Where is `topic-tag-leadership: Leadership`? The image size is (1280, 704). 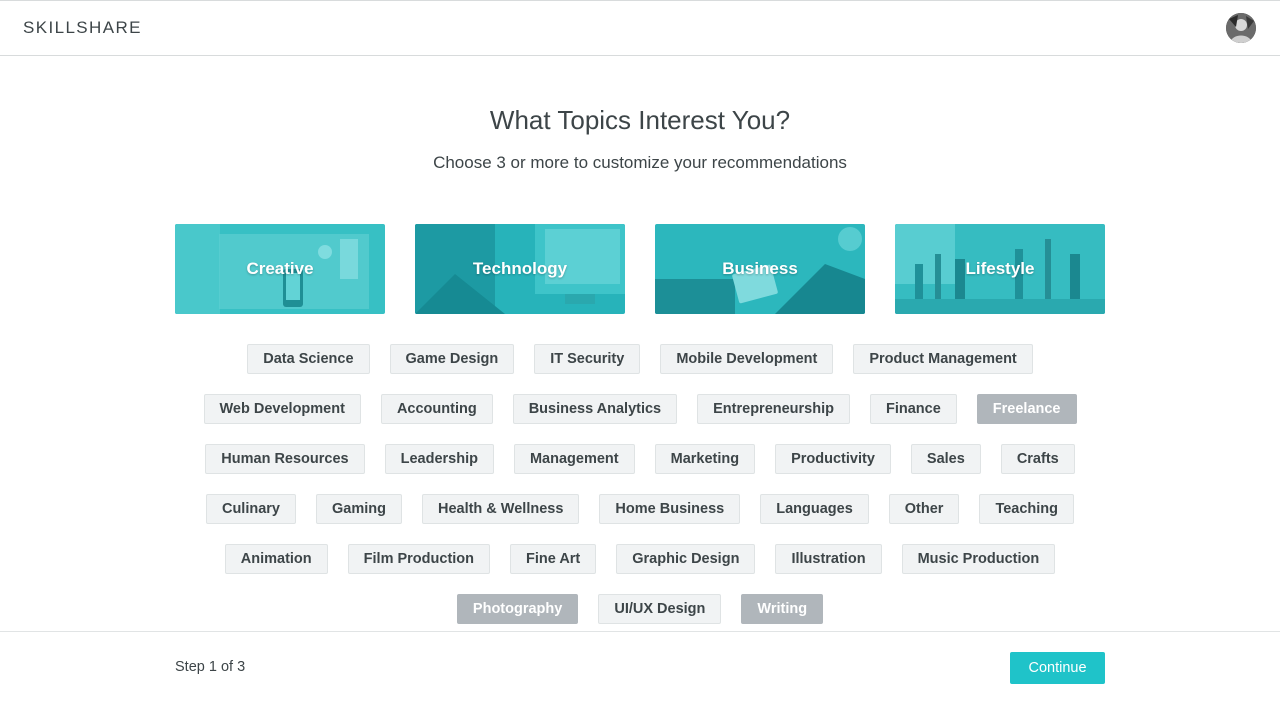
topic-tag-leadership: Leadership is located at coordinates (439, 459).